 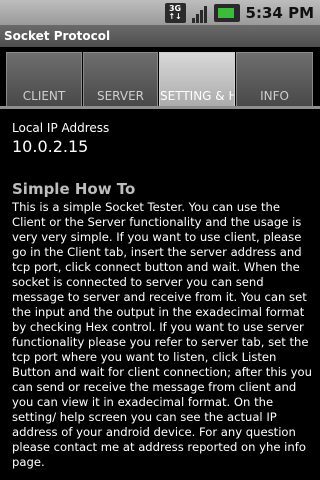 I want to click on tab-bar: CLIENT SERVER SETTING & HELP INFO, so click(x=160, y=78).